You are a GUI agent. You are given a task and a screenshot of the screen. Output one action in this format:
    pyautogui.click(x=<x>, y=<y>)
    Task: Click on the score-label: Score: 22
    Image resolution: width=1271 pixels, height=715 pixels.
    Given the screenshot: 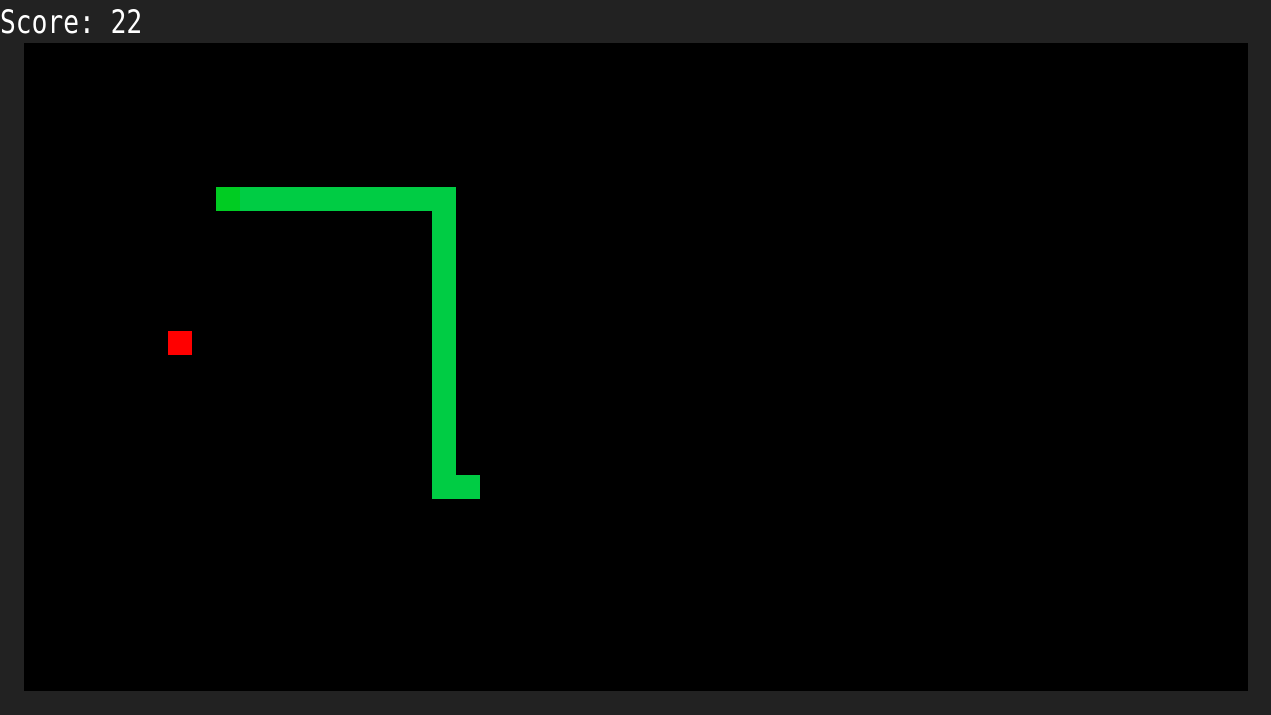 What is the action you would take?
    pyautogui.click(x=71, y=22)
    